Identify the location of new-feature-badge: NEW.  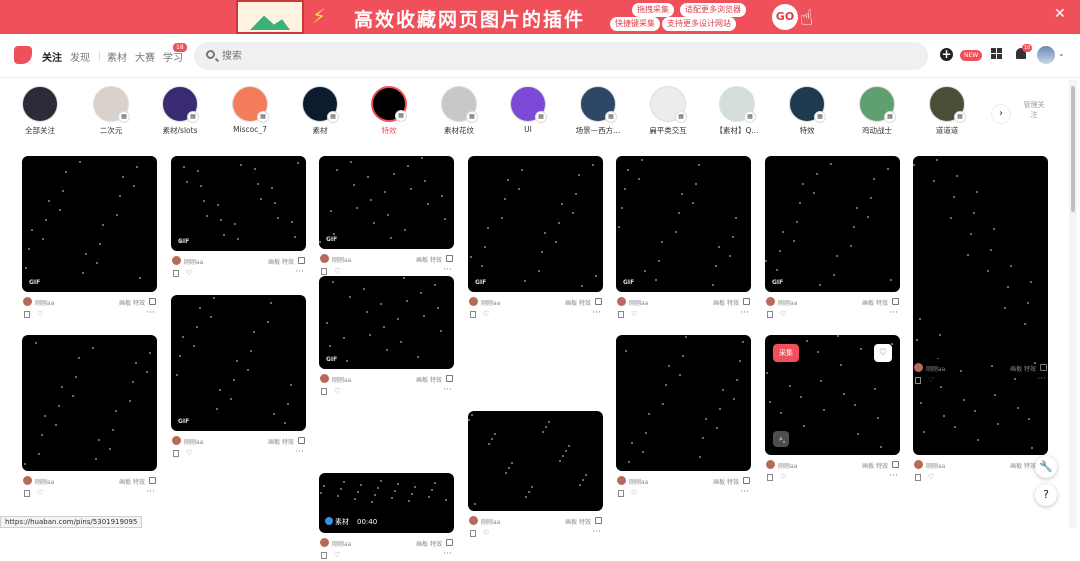
(971, 55).